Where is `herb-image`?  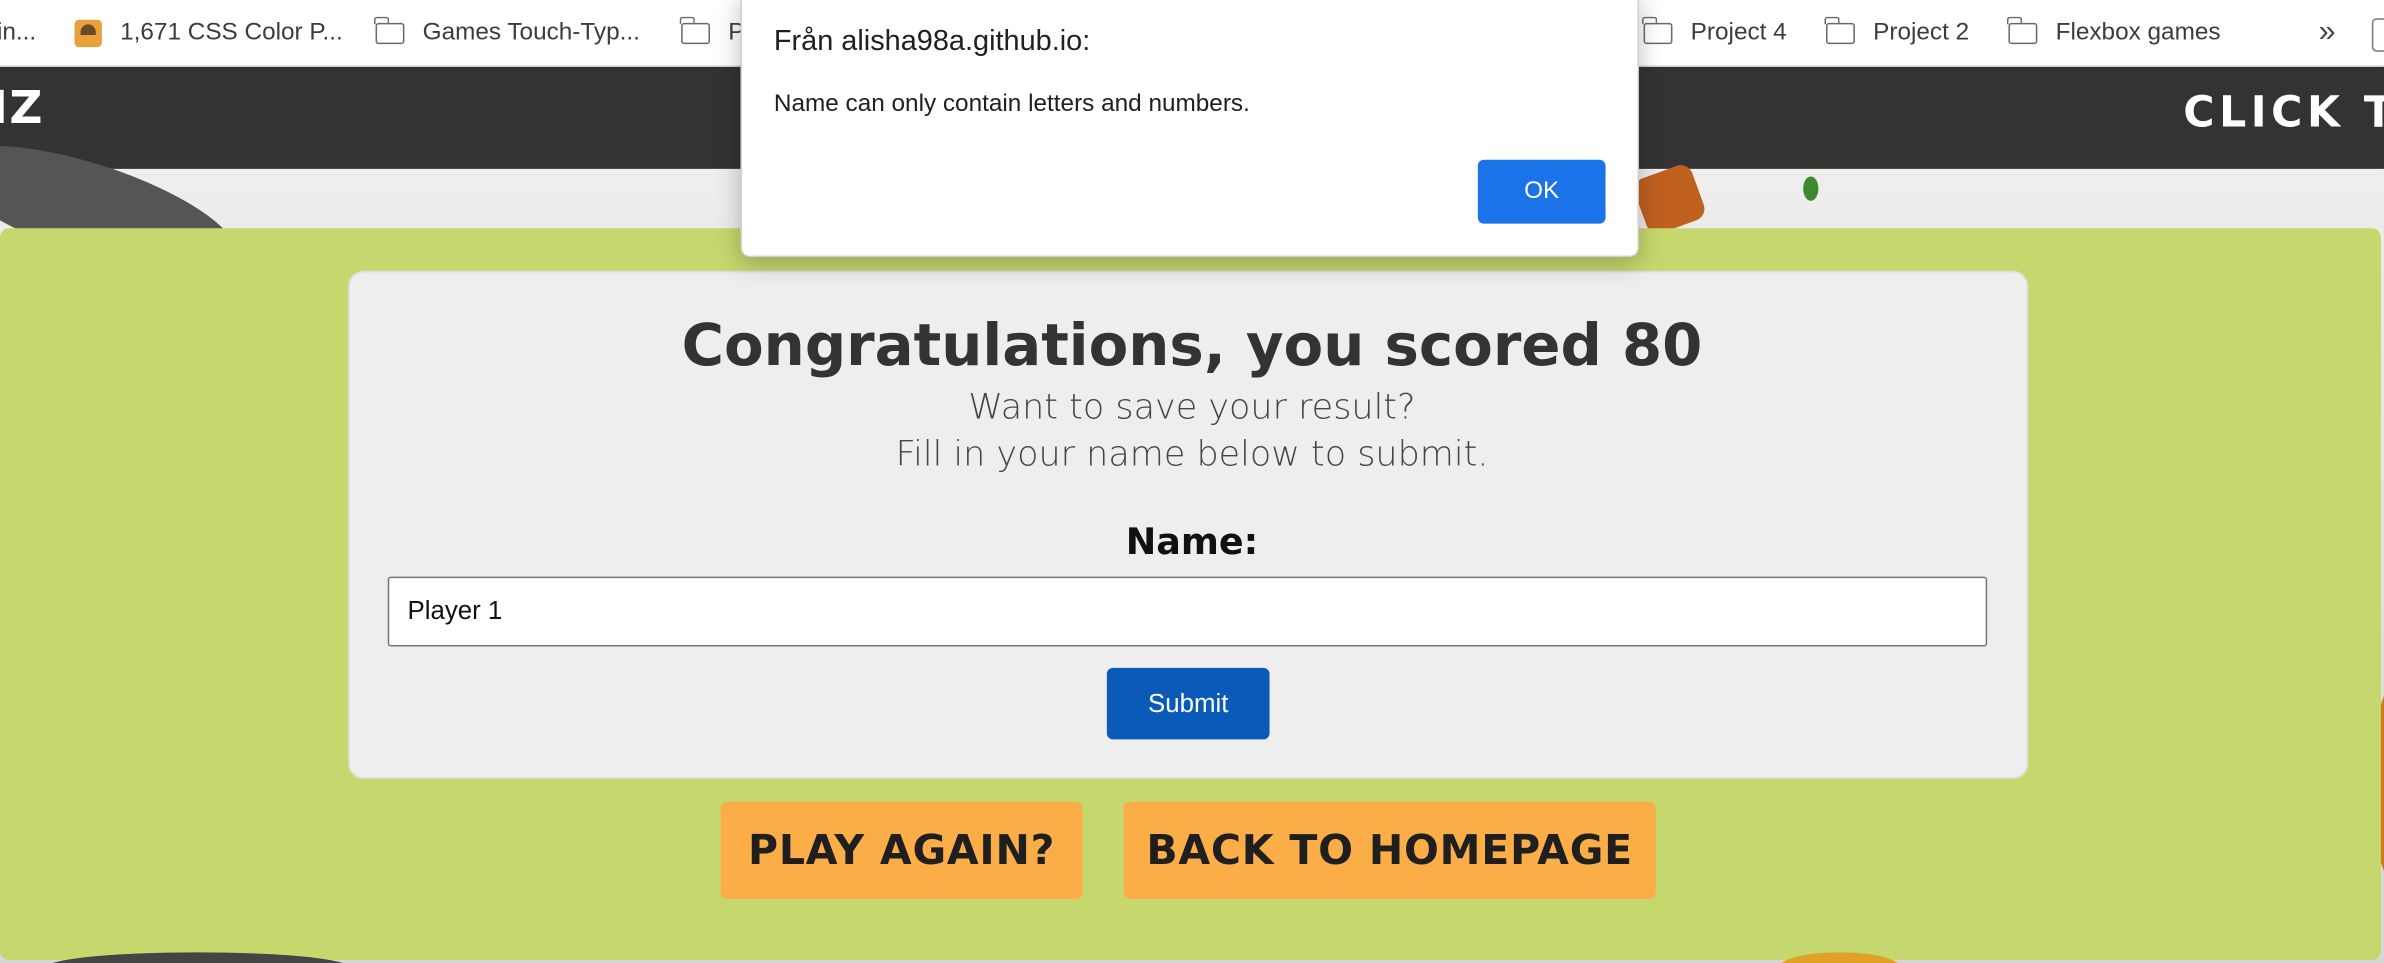 herb-image is located at coordinates (1811, 188).